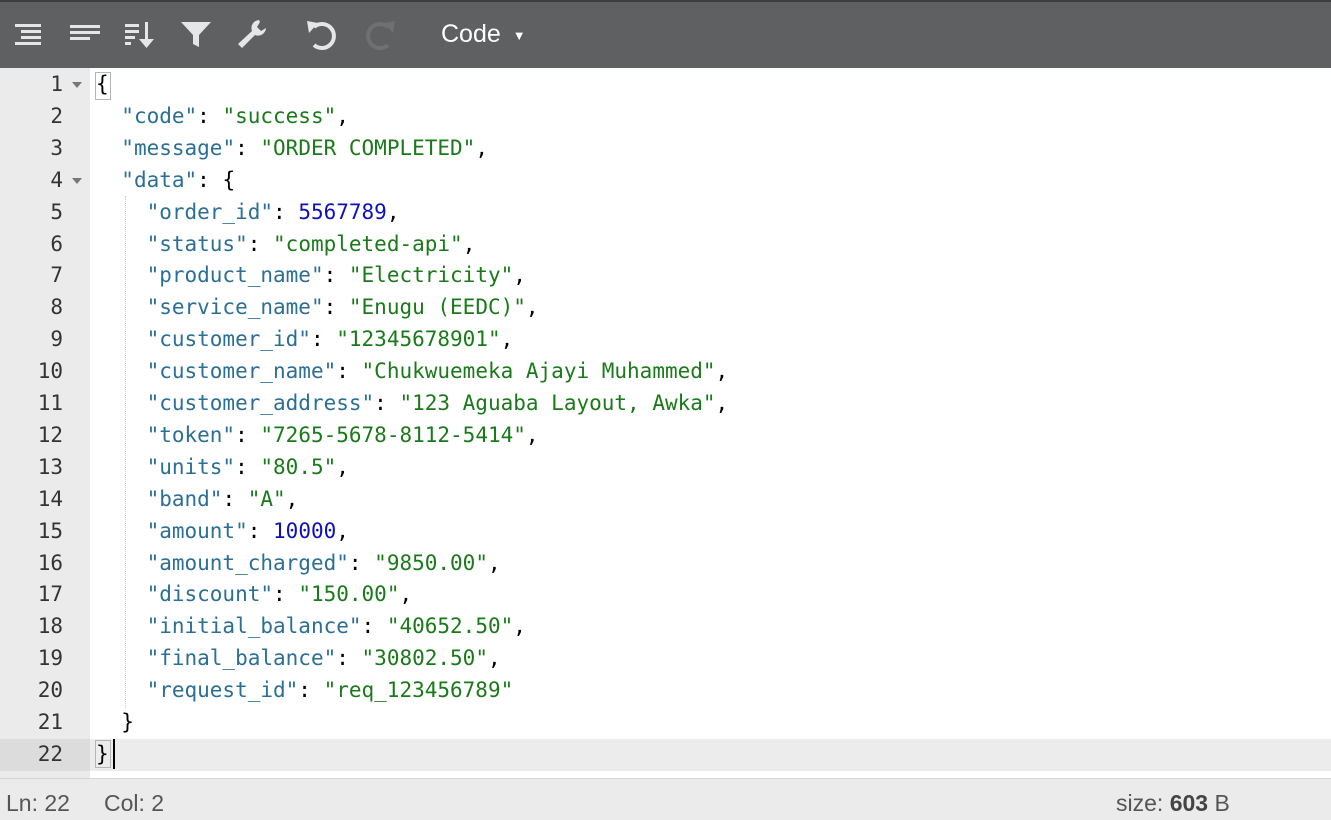 Image resolution: width=1331 pixels, height=820 pixels. What do you see at coordinates (56, 275) in the screenshot?
I see `line-number: 7` at bounding box center [56, 275].